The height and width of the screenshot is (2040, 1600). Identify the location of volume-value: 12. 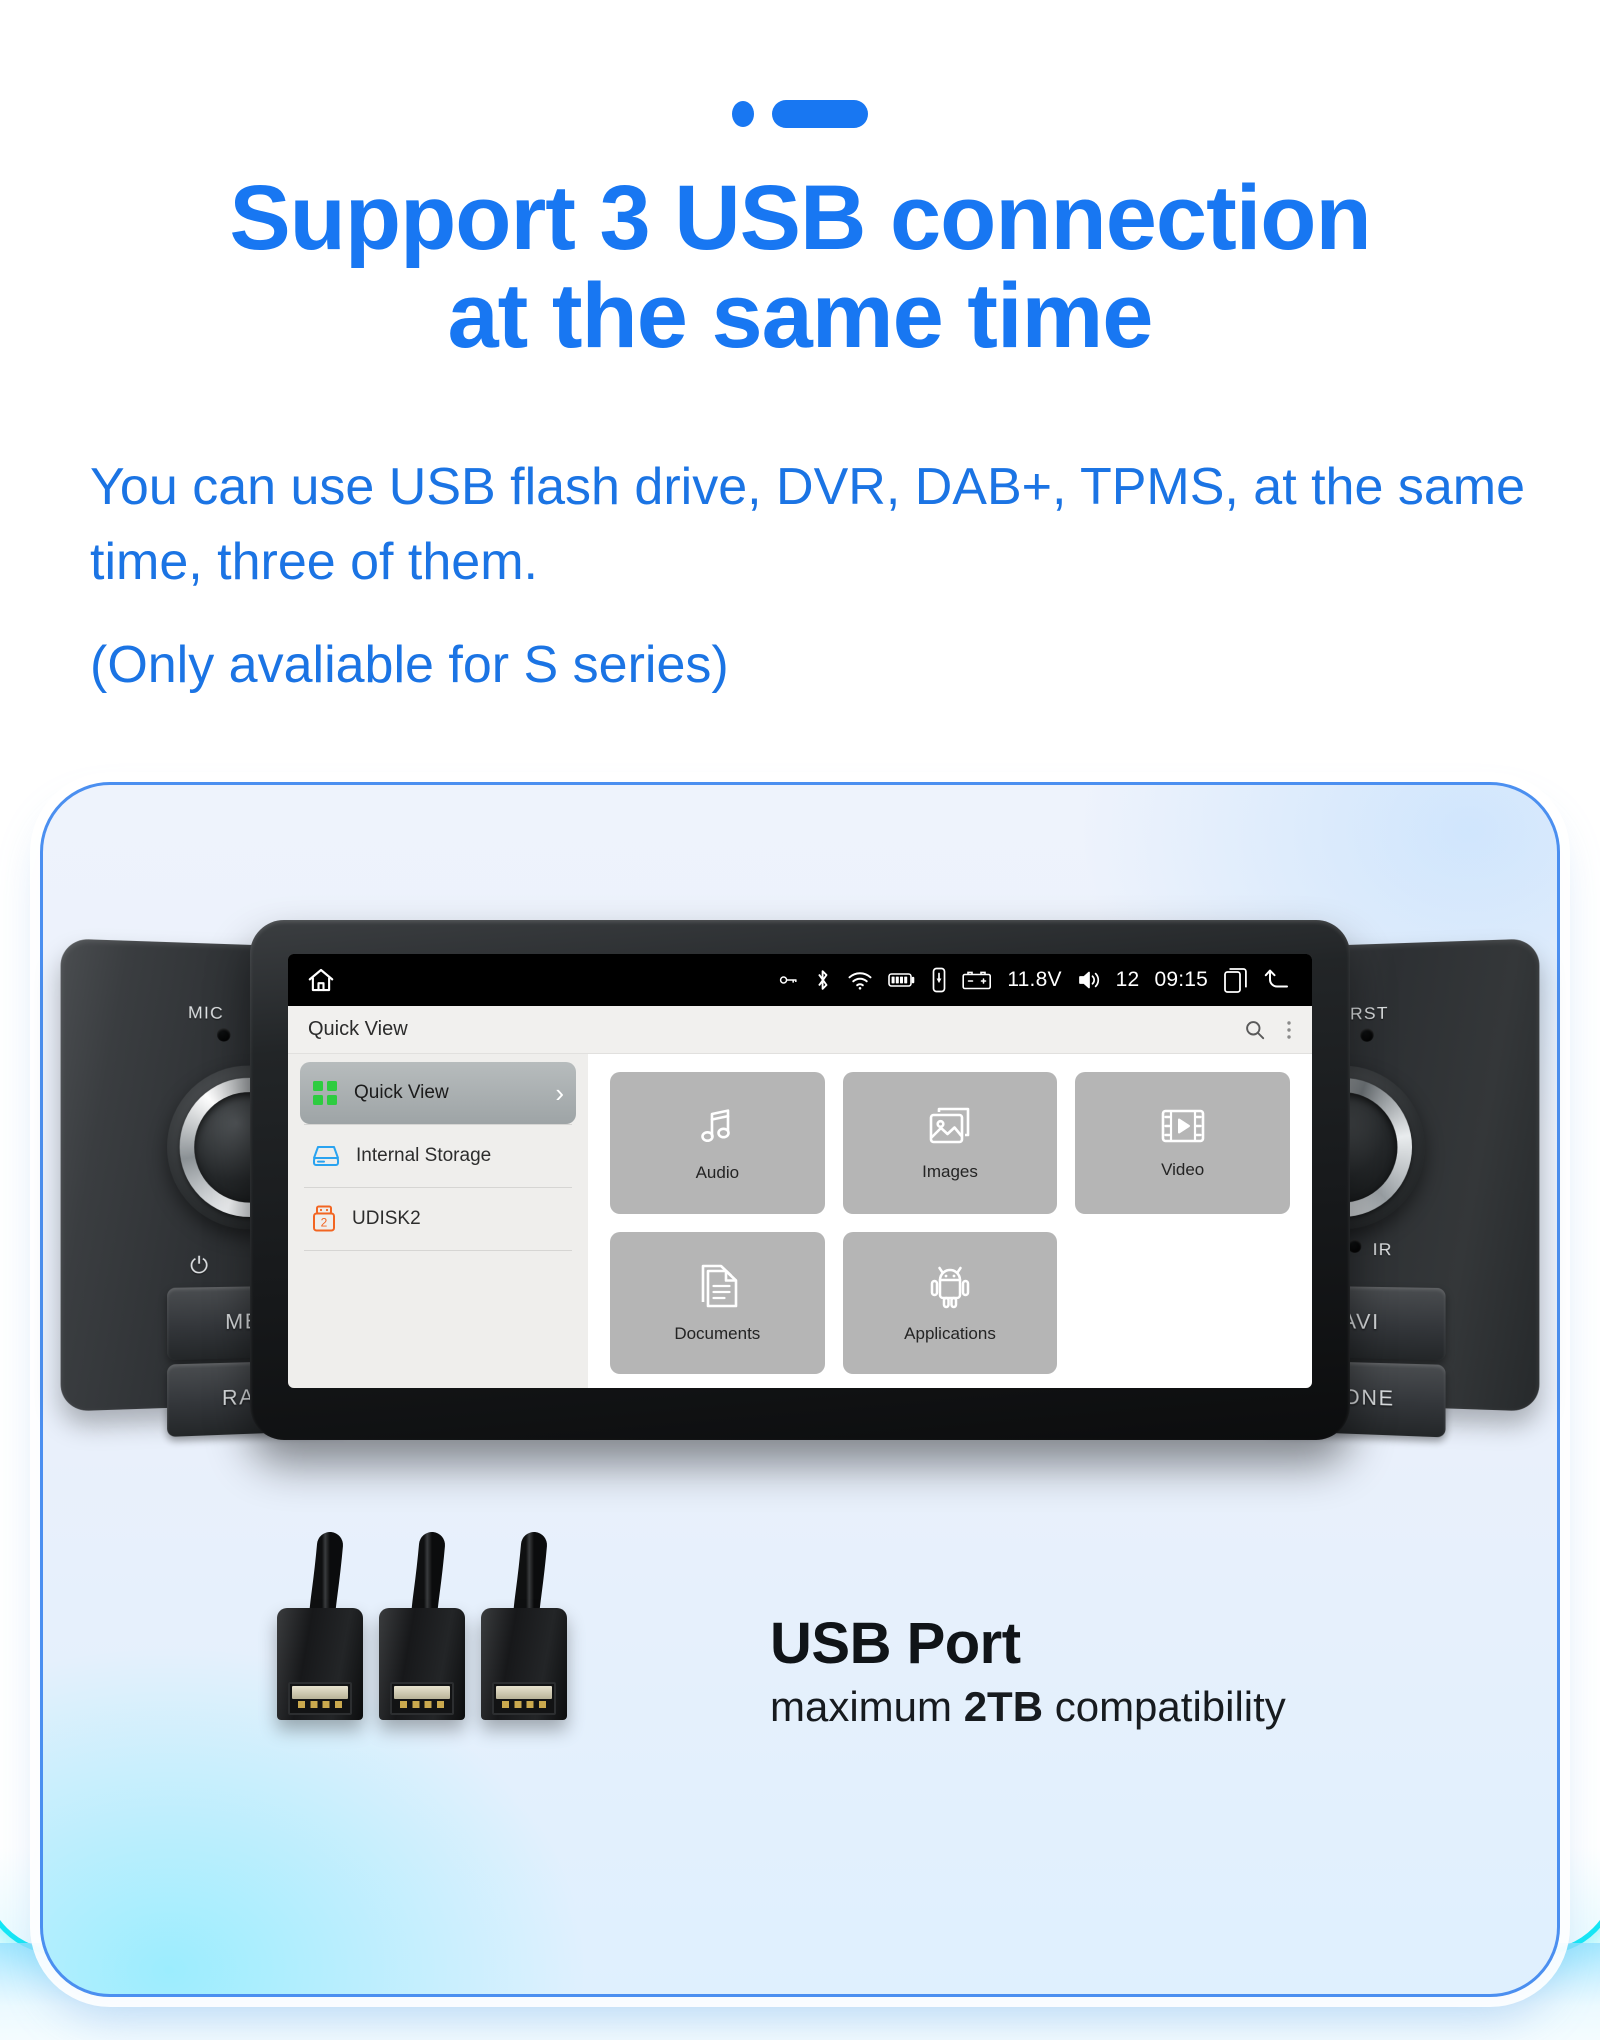
(1127, 979).